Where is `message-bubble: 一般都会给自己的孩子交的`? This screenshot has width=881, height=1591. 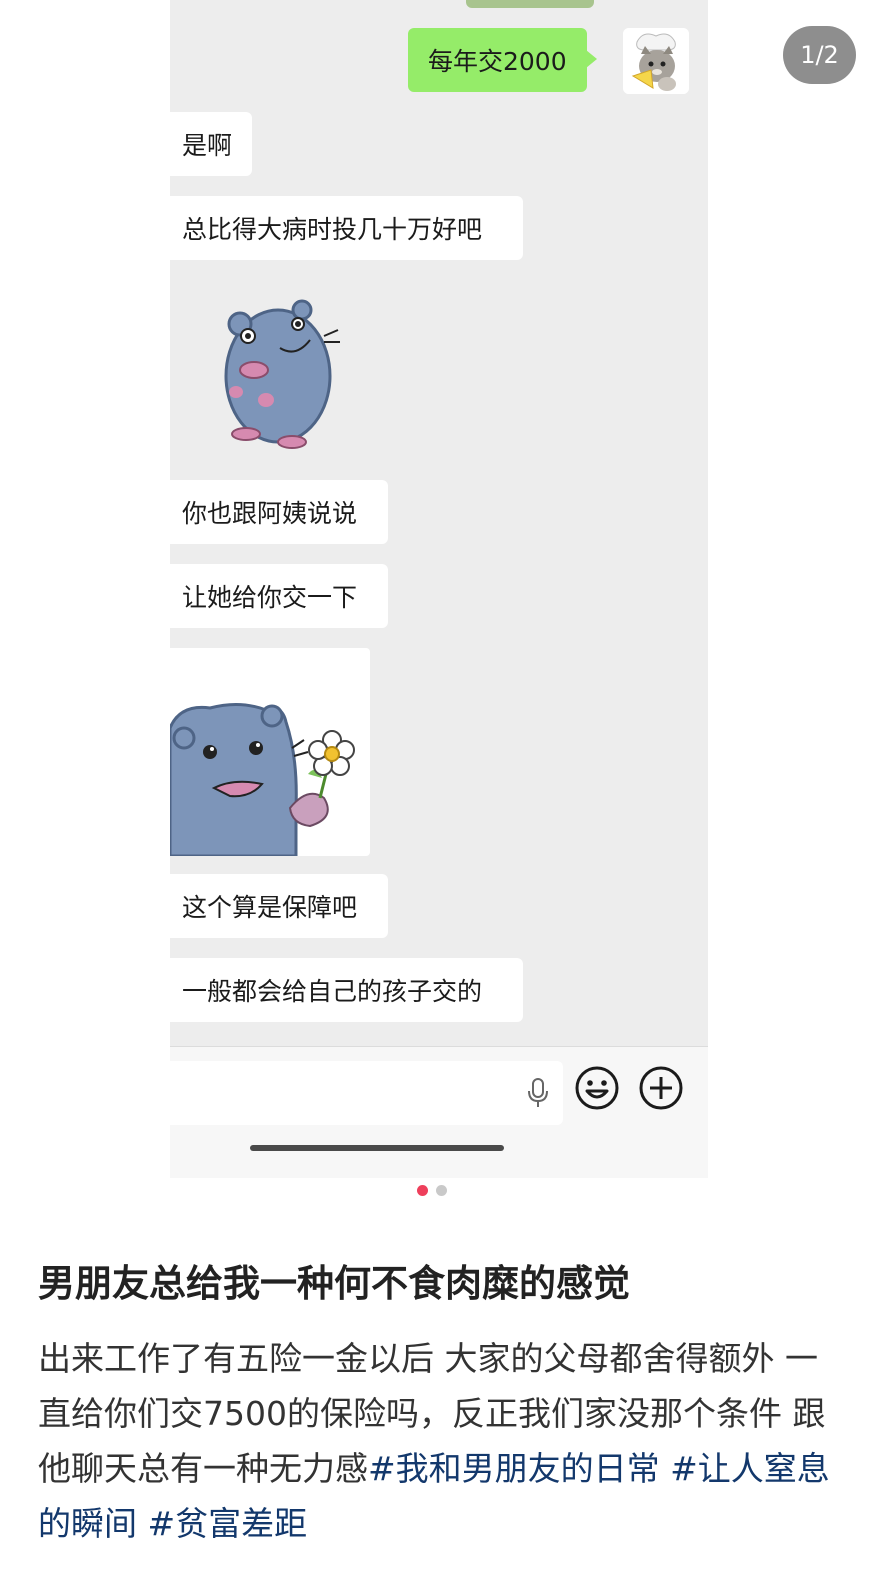
message-bubble: 一般都会给自己的孩子交的 is located at coordinates (346, 990).